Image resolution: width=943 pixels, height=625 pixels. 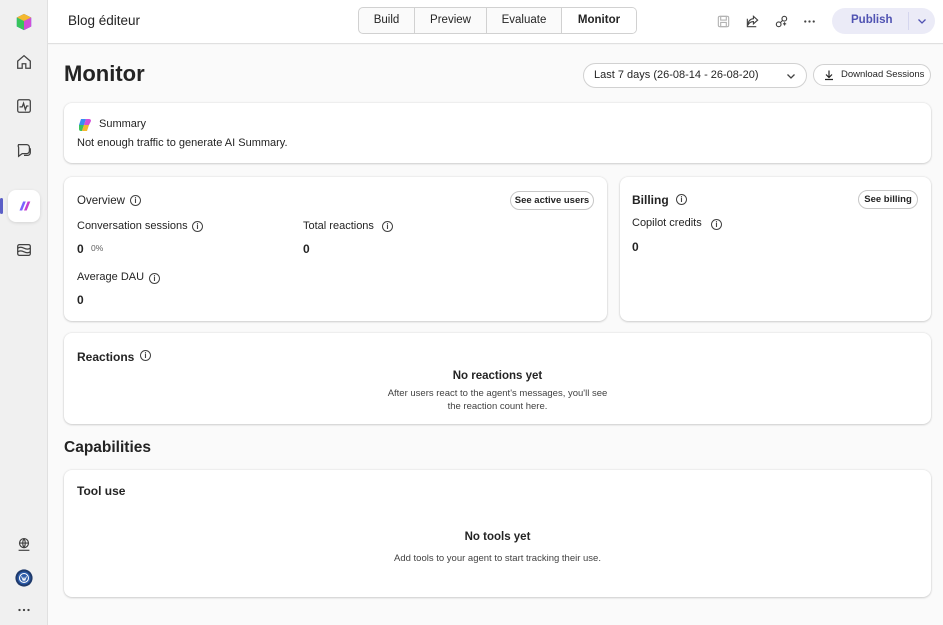 I want to click on agent-icon, so click(x=24, y=206).